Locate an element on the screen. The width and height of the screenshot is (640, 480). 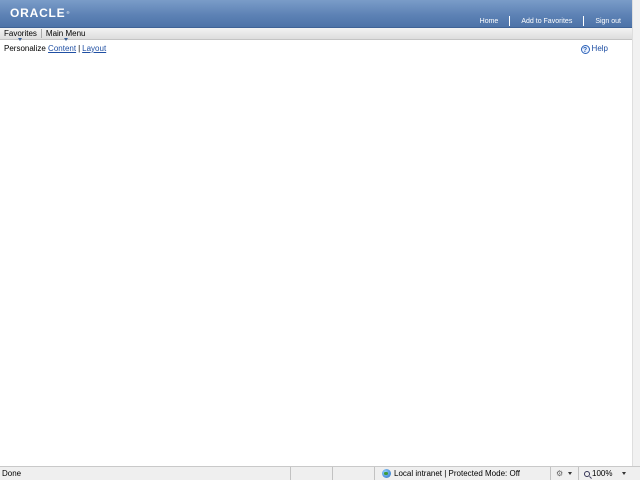
main-menu: Main Menu is located at coordinates (66, 34).